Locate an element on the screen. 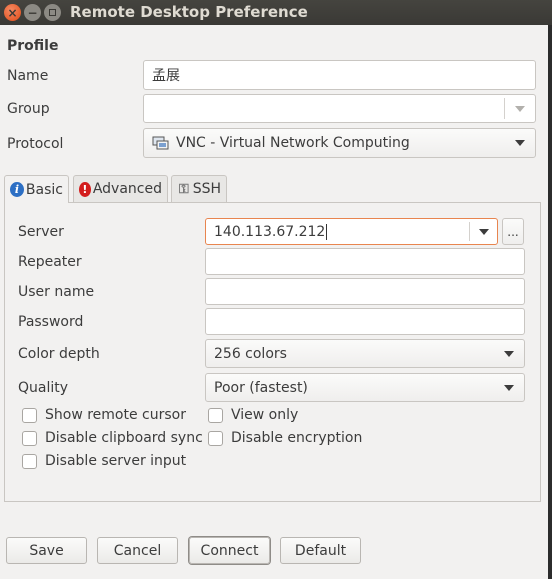 The width and height of the screenshot is (552, 579). repeater-field is located at coordinates (365, 261).